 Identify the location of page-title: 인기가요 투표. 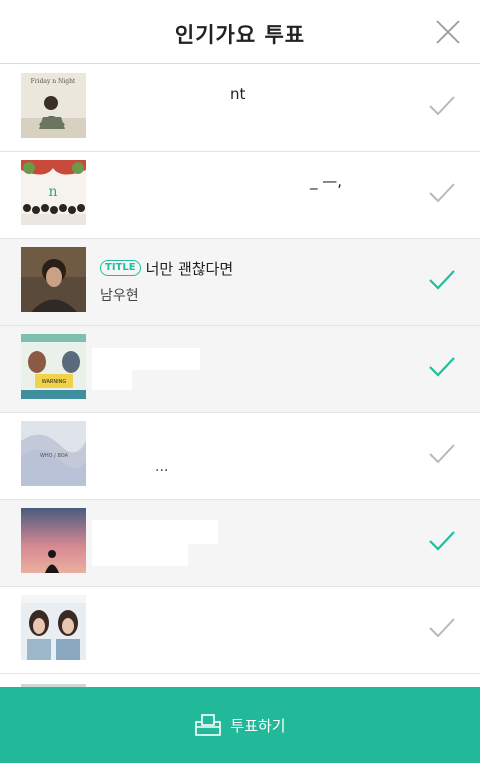
(240, 34).